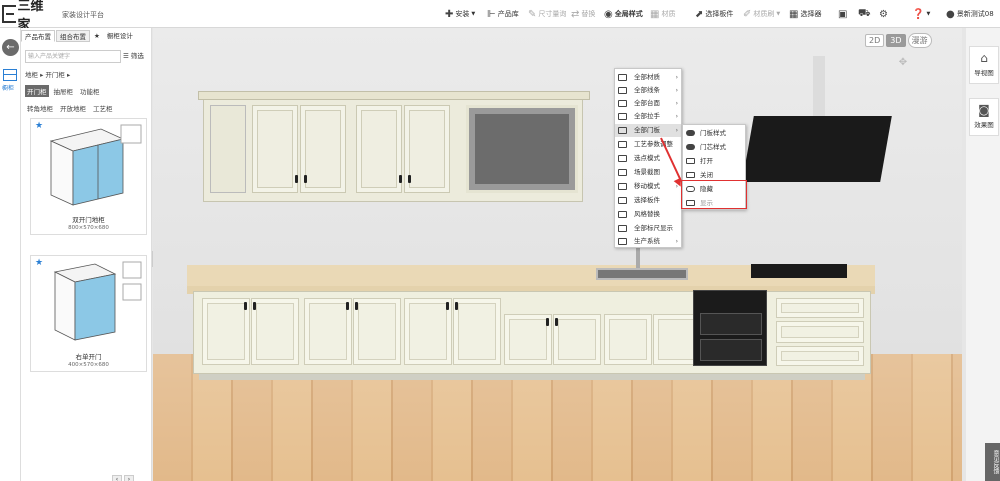  I want to click on replace-button: ⇄ 替换, so click(583, 14).